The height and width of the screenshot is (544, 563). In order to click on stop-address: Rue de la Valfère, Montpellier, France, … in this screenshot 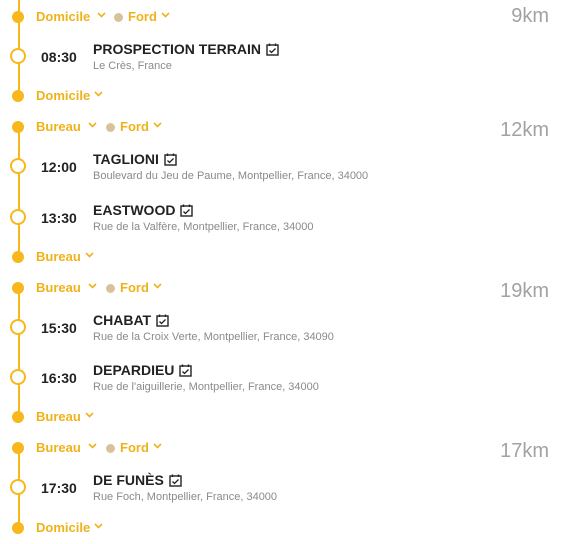, I will do `click(203, 227)`.